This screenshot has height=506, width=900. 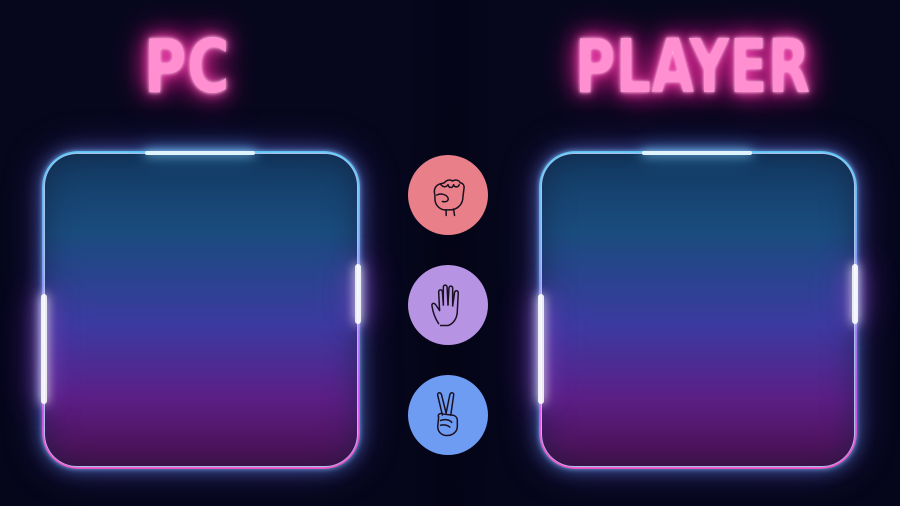 I want to click on fist-icon, so click(x=449, y=198).